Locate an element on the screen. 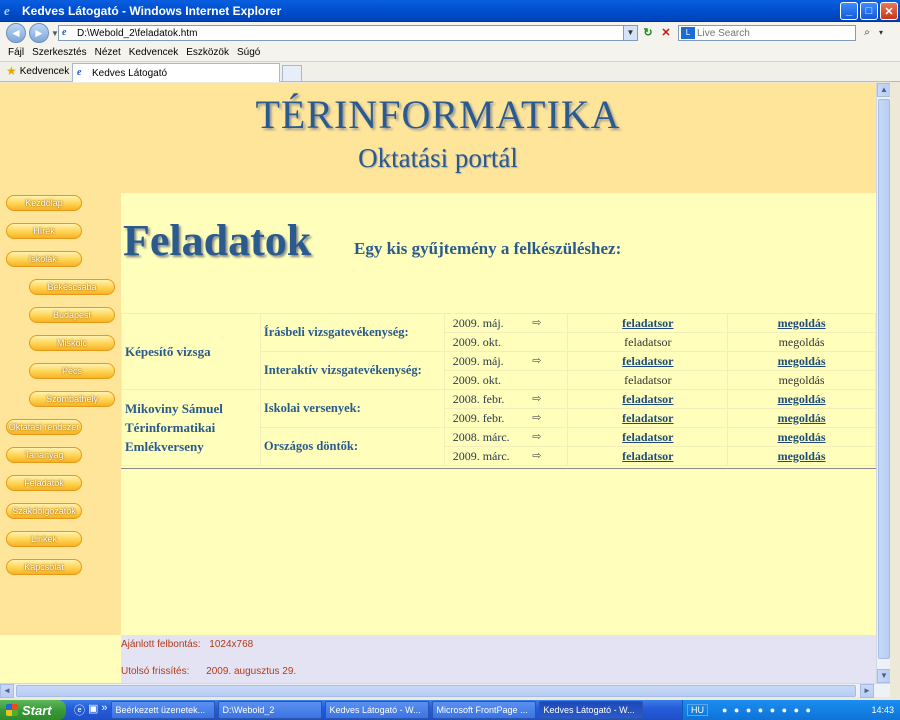  nav-contact: Kapcsolat is located at coordinates (44, 567).